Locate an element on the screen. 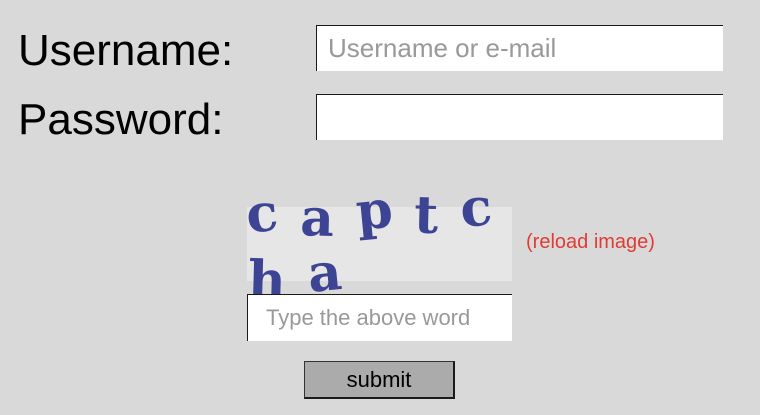  username-label: Username: is located at coordinates (126, 50).